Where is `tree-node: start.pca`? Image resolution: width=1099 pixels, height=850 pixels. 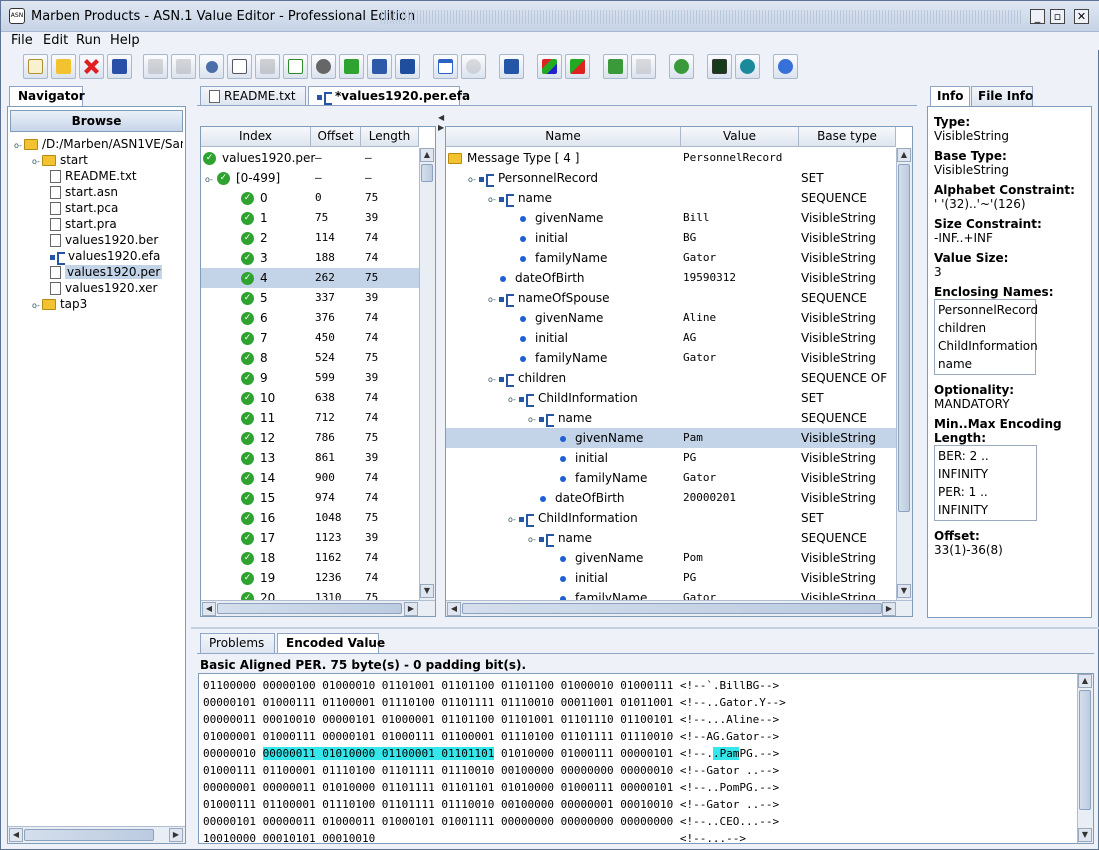
tree-node: start.pca is located at coordinates (96, 208).